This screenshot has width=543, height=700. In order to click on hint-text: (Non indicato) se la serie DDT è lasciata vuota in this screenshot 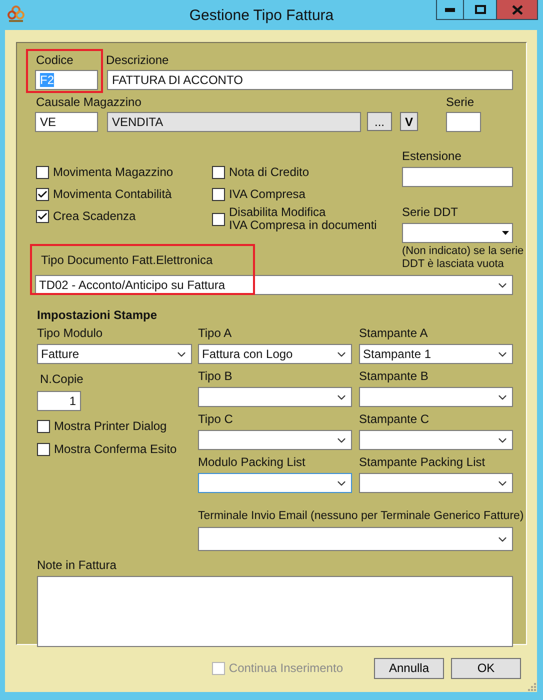, I will do `click(463, 258)`.